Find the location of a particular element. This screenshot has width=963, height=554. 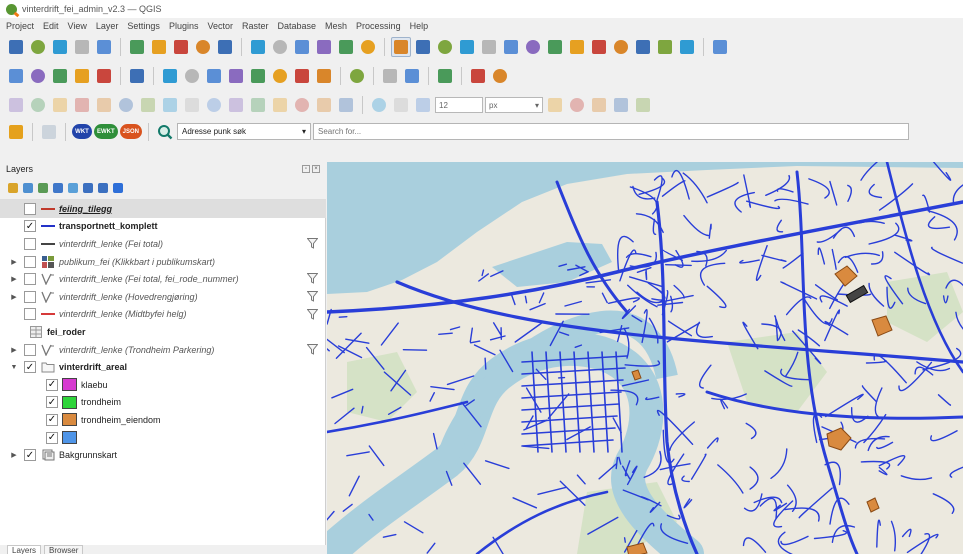

add-delimited-icon is located at coordinates (60, 76).